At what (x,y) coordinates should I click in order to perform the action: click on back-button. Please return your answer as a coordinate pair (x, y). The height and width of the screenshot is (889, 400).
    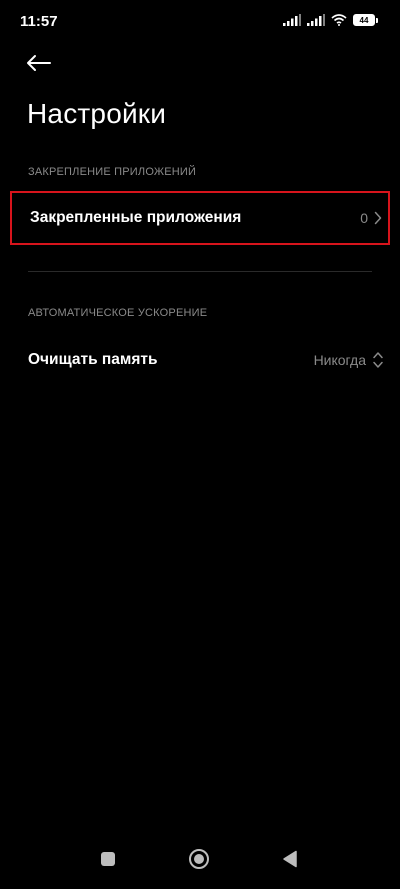
    Looking at the image, I should click on (40, 63).